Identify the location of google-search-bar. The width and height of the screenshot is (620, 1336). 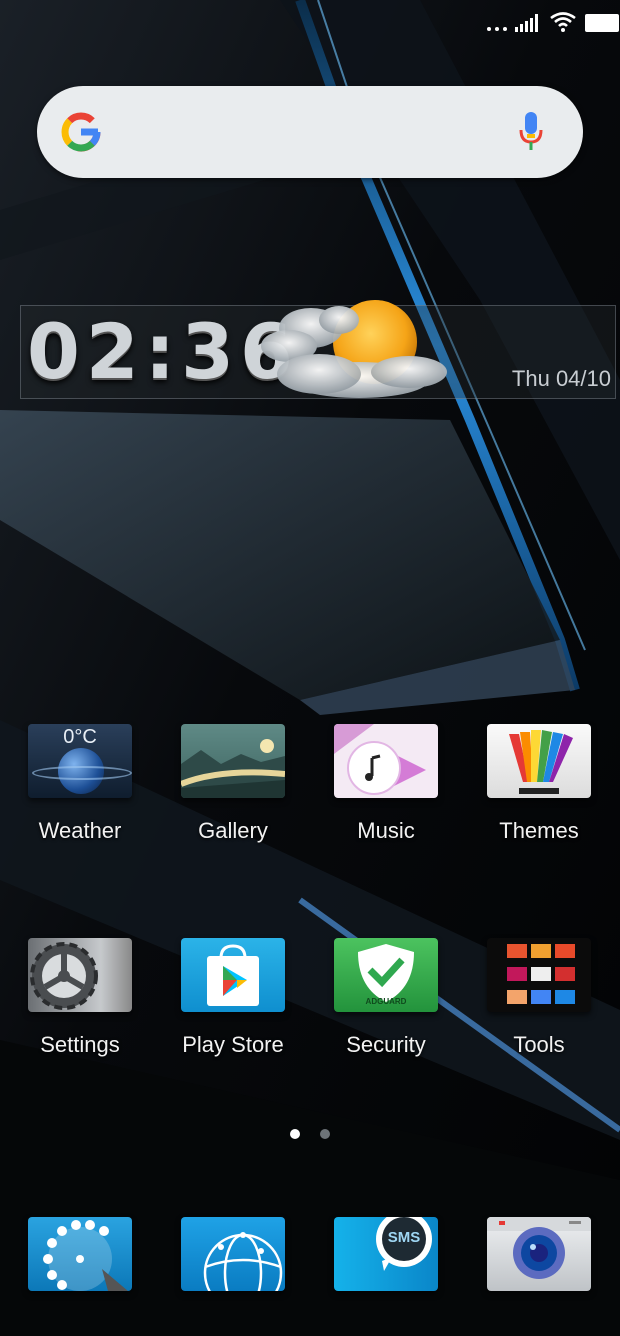
(310, 132).